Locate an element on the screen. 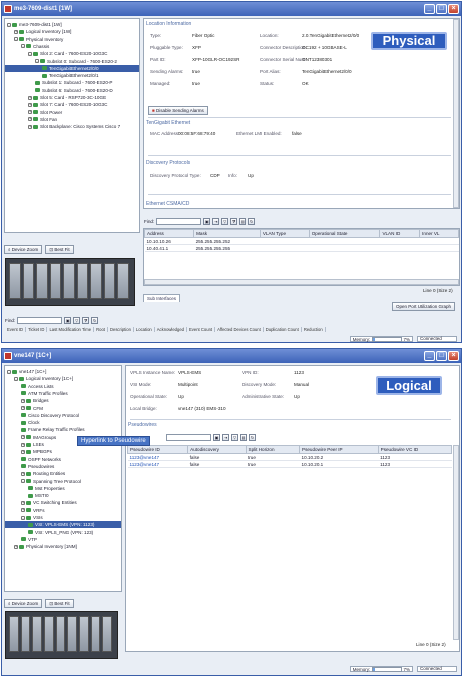  tree-node: VSI: VPLS_PNG (VPN: 123) is located at coordinates (63, 532).